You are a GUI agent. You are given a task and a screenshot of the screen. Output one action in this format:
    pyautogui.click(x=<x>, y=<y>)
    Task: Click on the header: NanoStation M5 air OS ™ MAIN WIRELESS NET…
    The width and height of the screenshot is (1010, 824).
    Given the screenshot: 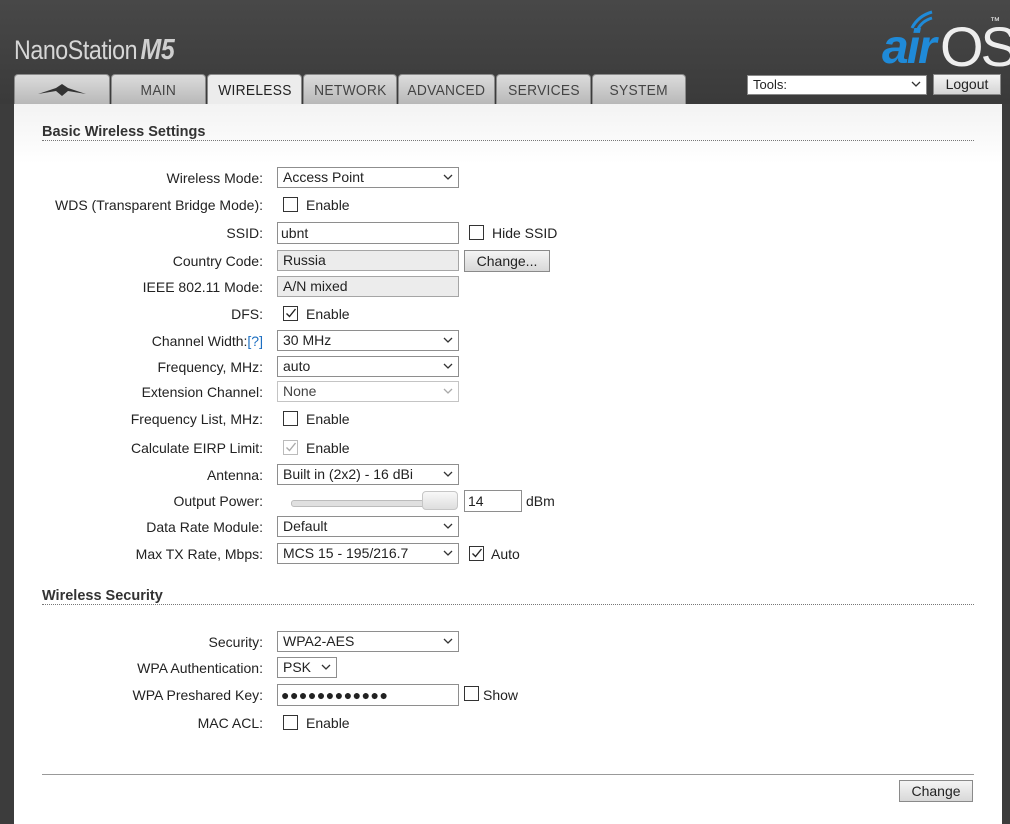 What is the action you would take?
    pyautogui.click(x=505, y=52)
    